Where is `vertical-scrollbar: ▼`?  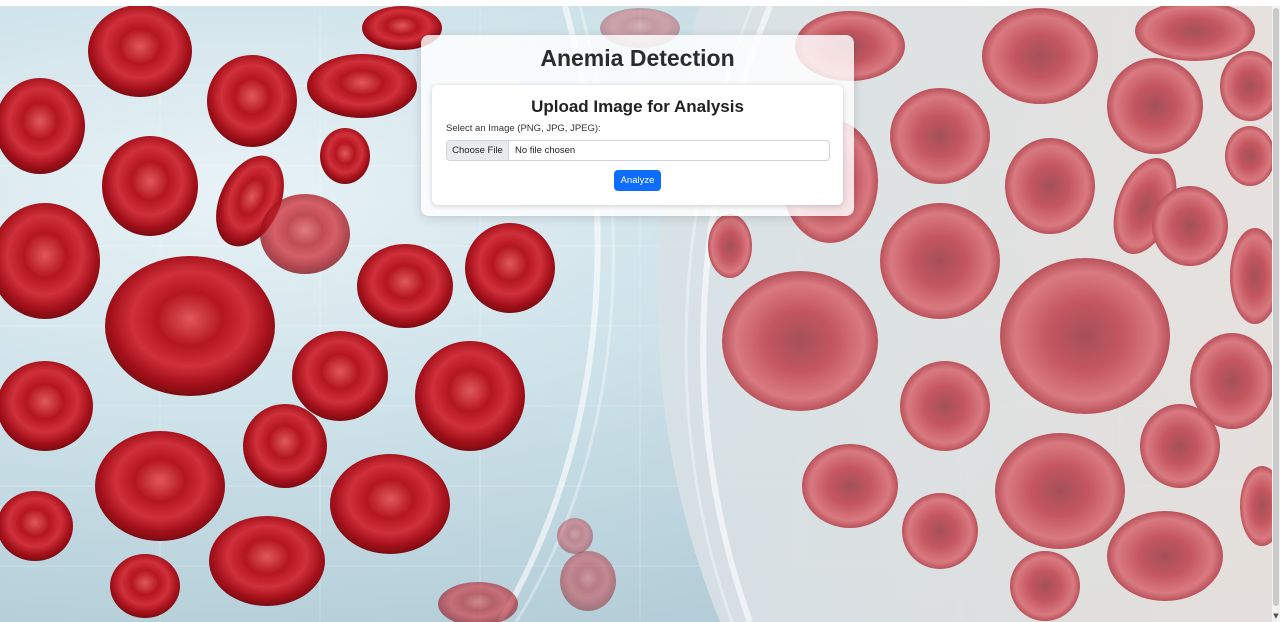 vertical-scrollbar: ▼ is located at coordinates (1276, 314).